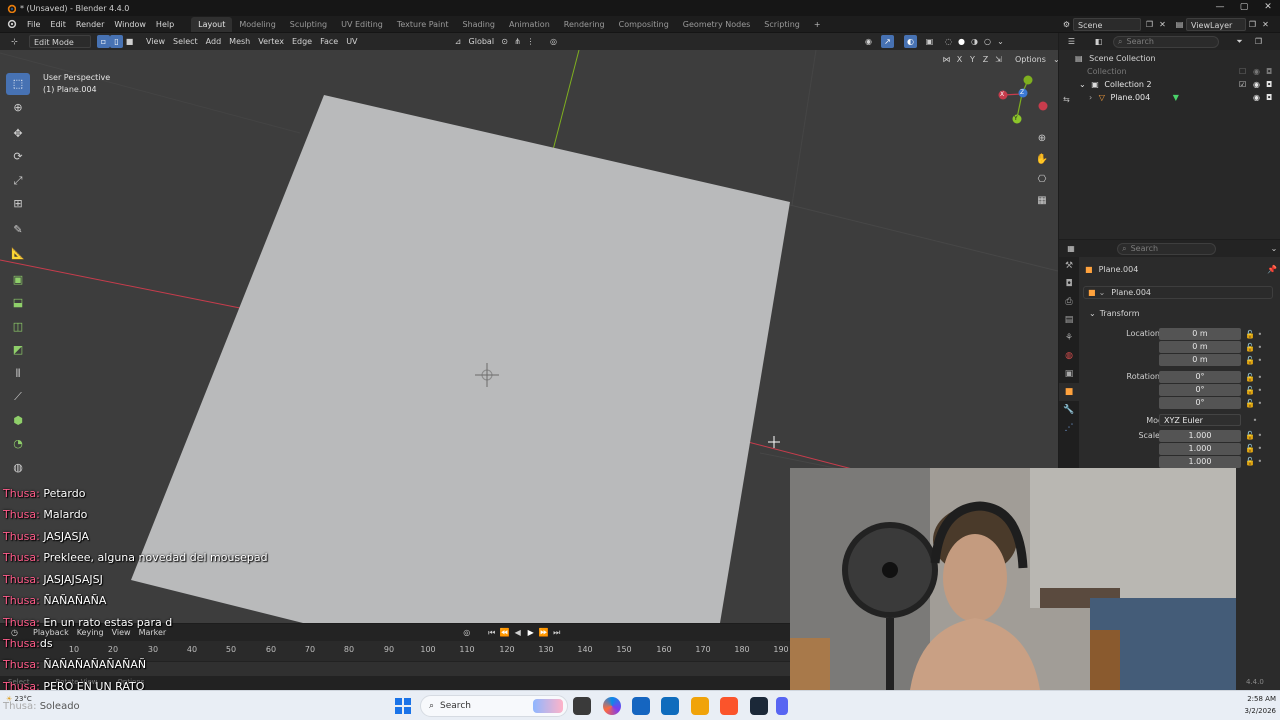 The image size is (1280, 720). Describe the element at coordinates (1200, 347) in the screenshot. I see `location-y-field: 0 m` at that location.